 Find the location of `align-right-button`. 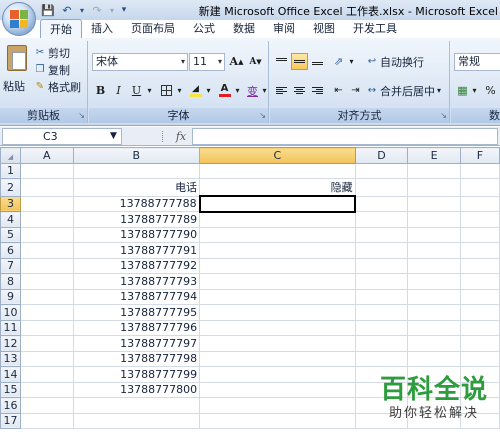

align-right-button is located at coordinates (317, 90).